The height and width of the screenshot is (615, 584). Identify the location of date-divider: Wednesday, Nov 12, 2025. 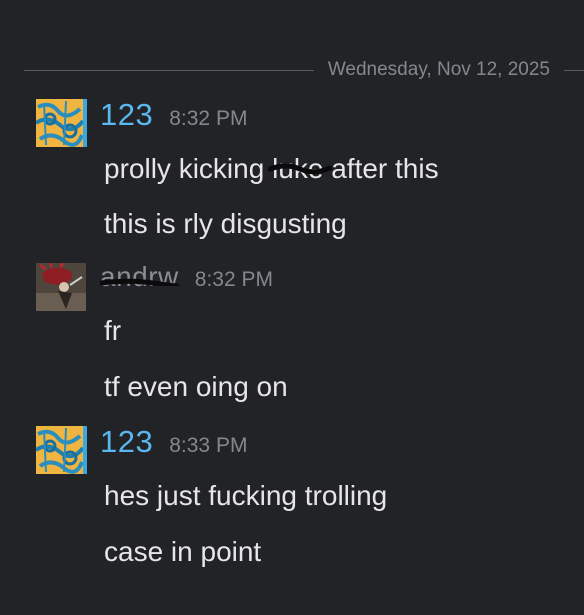
(304, 70).